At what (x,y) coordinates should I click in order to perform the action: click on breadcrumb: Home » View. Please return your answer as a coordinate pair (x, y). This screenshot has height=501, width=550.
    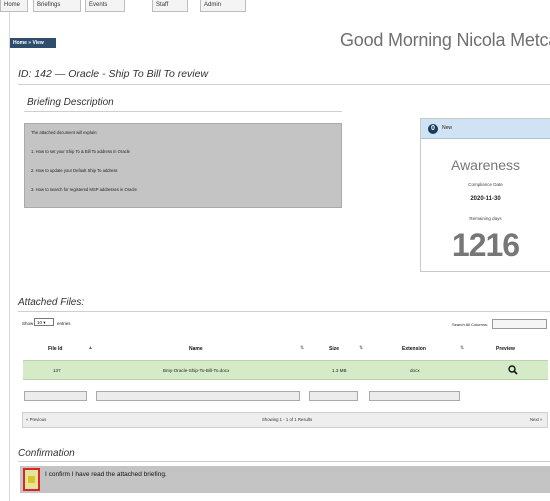
    Looking at the image, I should click on (33, 43).